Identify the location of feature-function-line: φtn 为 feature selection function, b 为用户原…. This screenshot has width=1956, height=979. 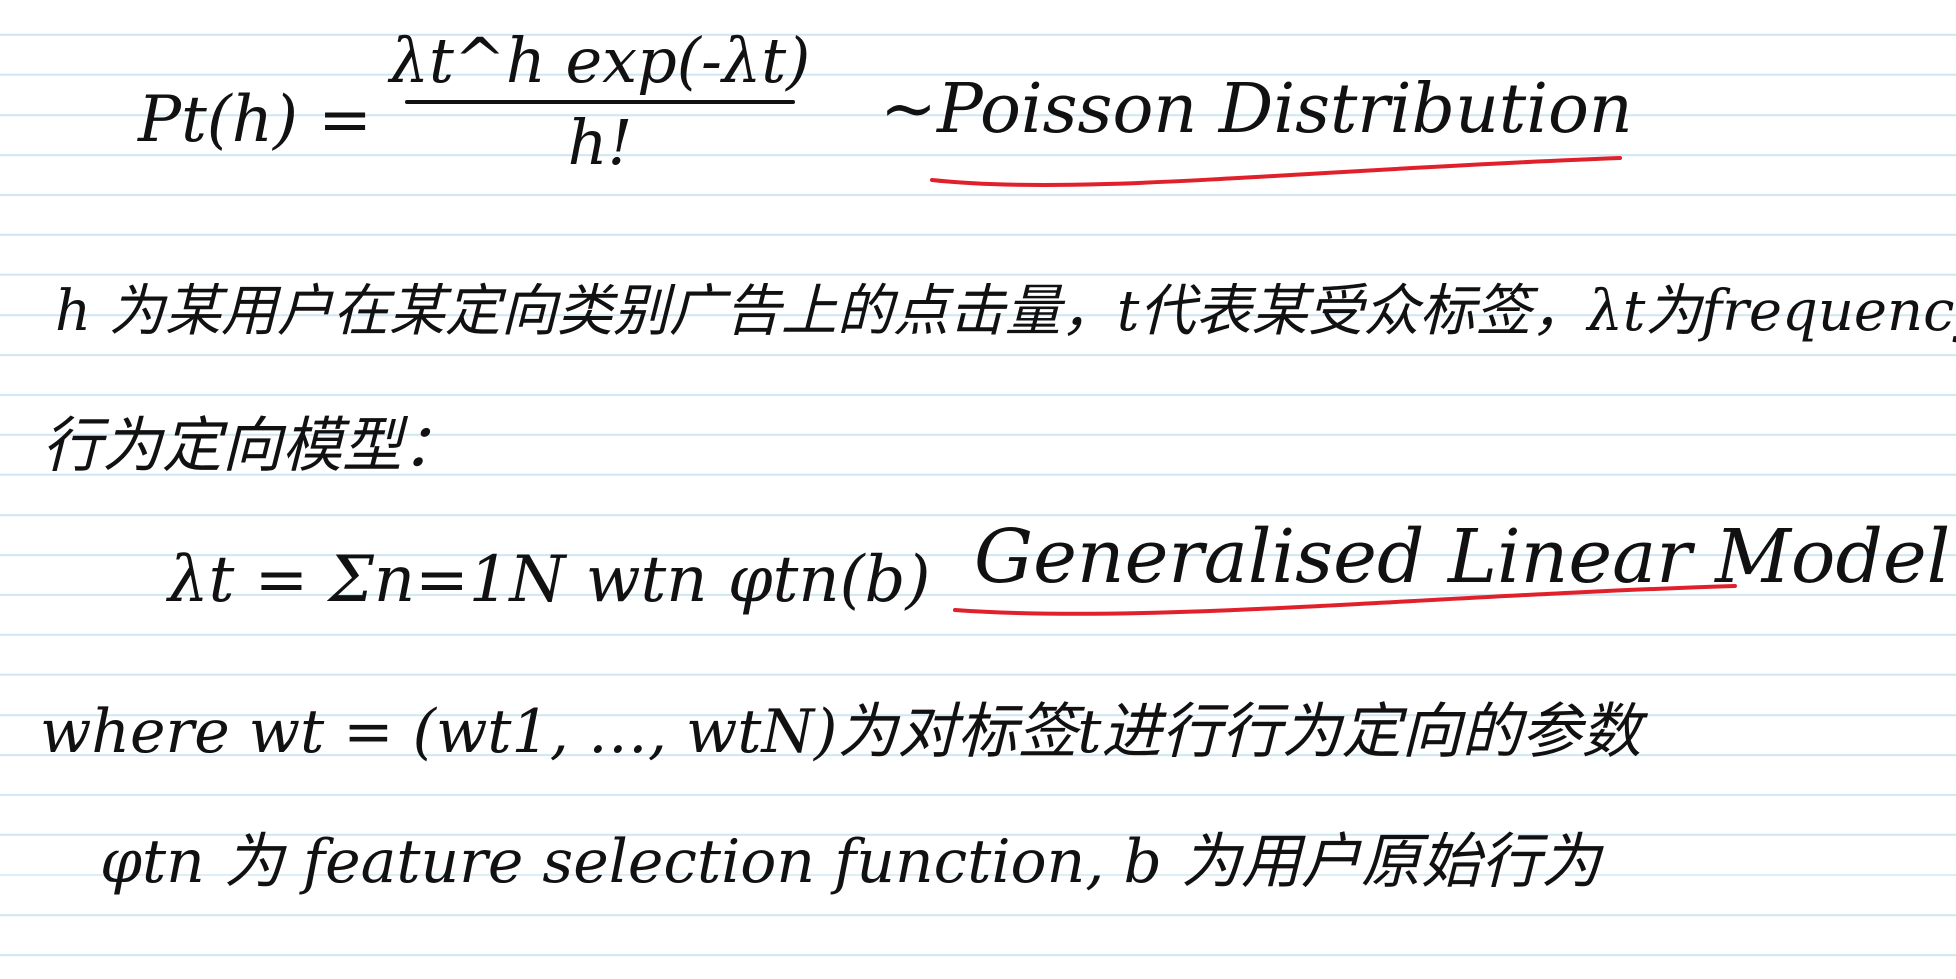
(850, 862).